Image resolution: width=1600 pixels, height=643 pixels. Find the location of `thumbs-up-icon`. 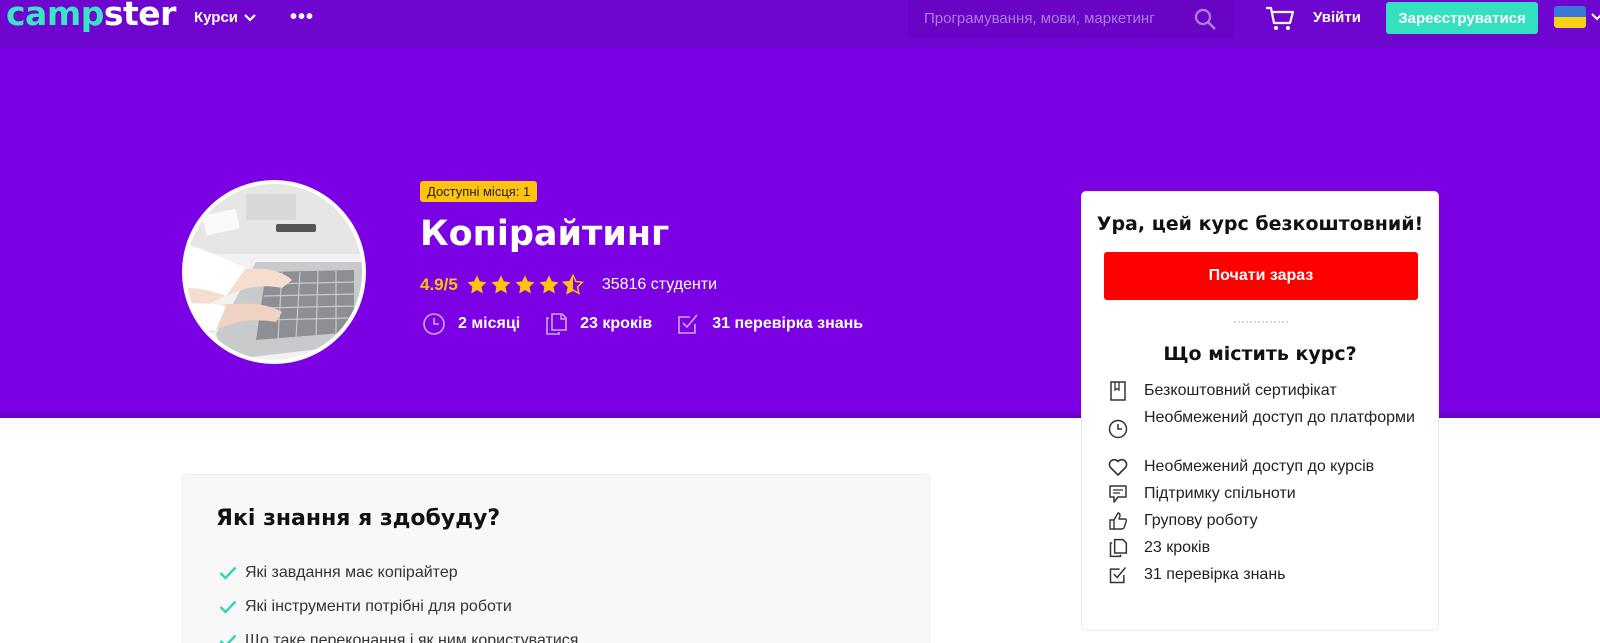

thumbs-up-icon is located at coordinates (1118, 521).